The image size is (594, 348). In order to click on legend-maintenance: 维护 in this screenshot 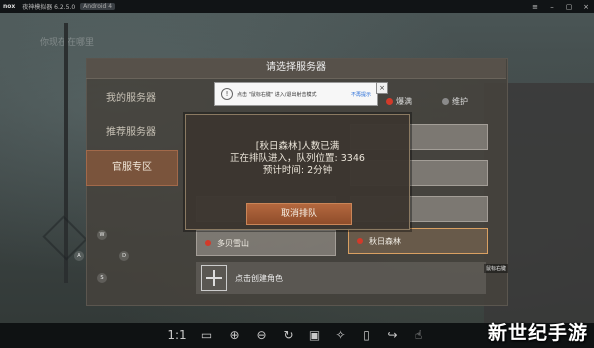, I will do `click(455, 101)`.